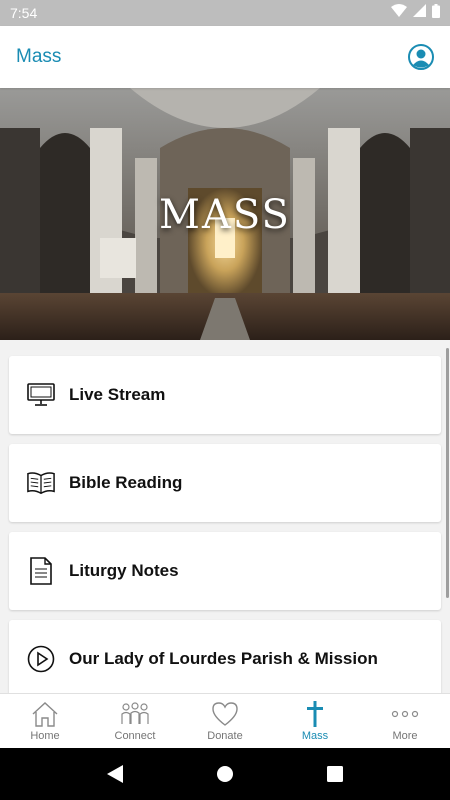  Describe the element at coordinates (419, 13) in the screenshot. I see `cell-signal-icon` at that location.